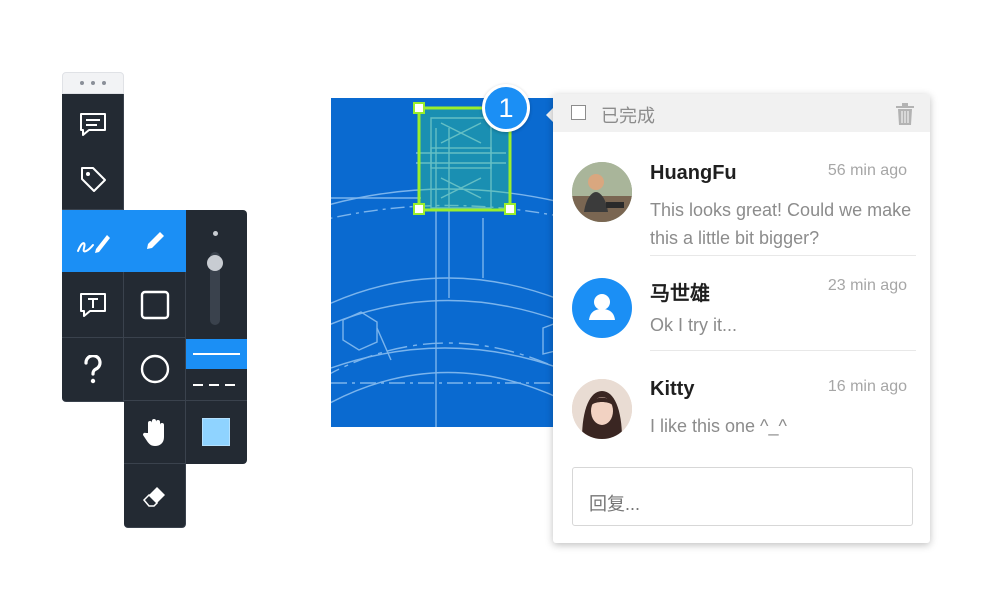  Describe the element at coordinates (718, 426) in the screenshot. I see `comment-text: I like this one ^_^` at that location.